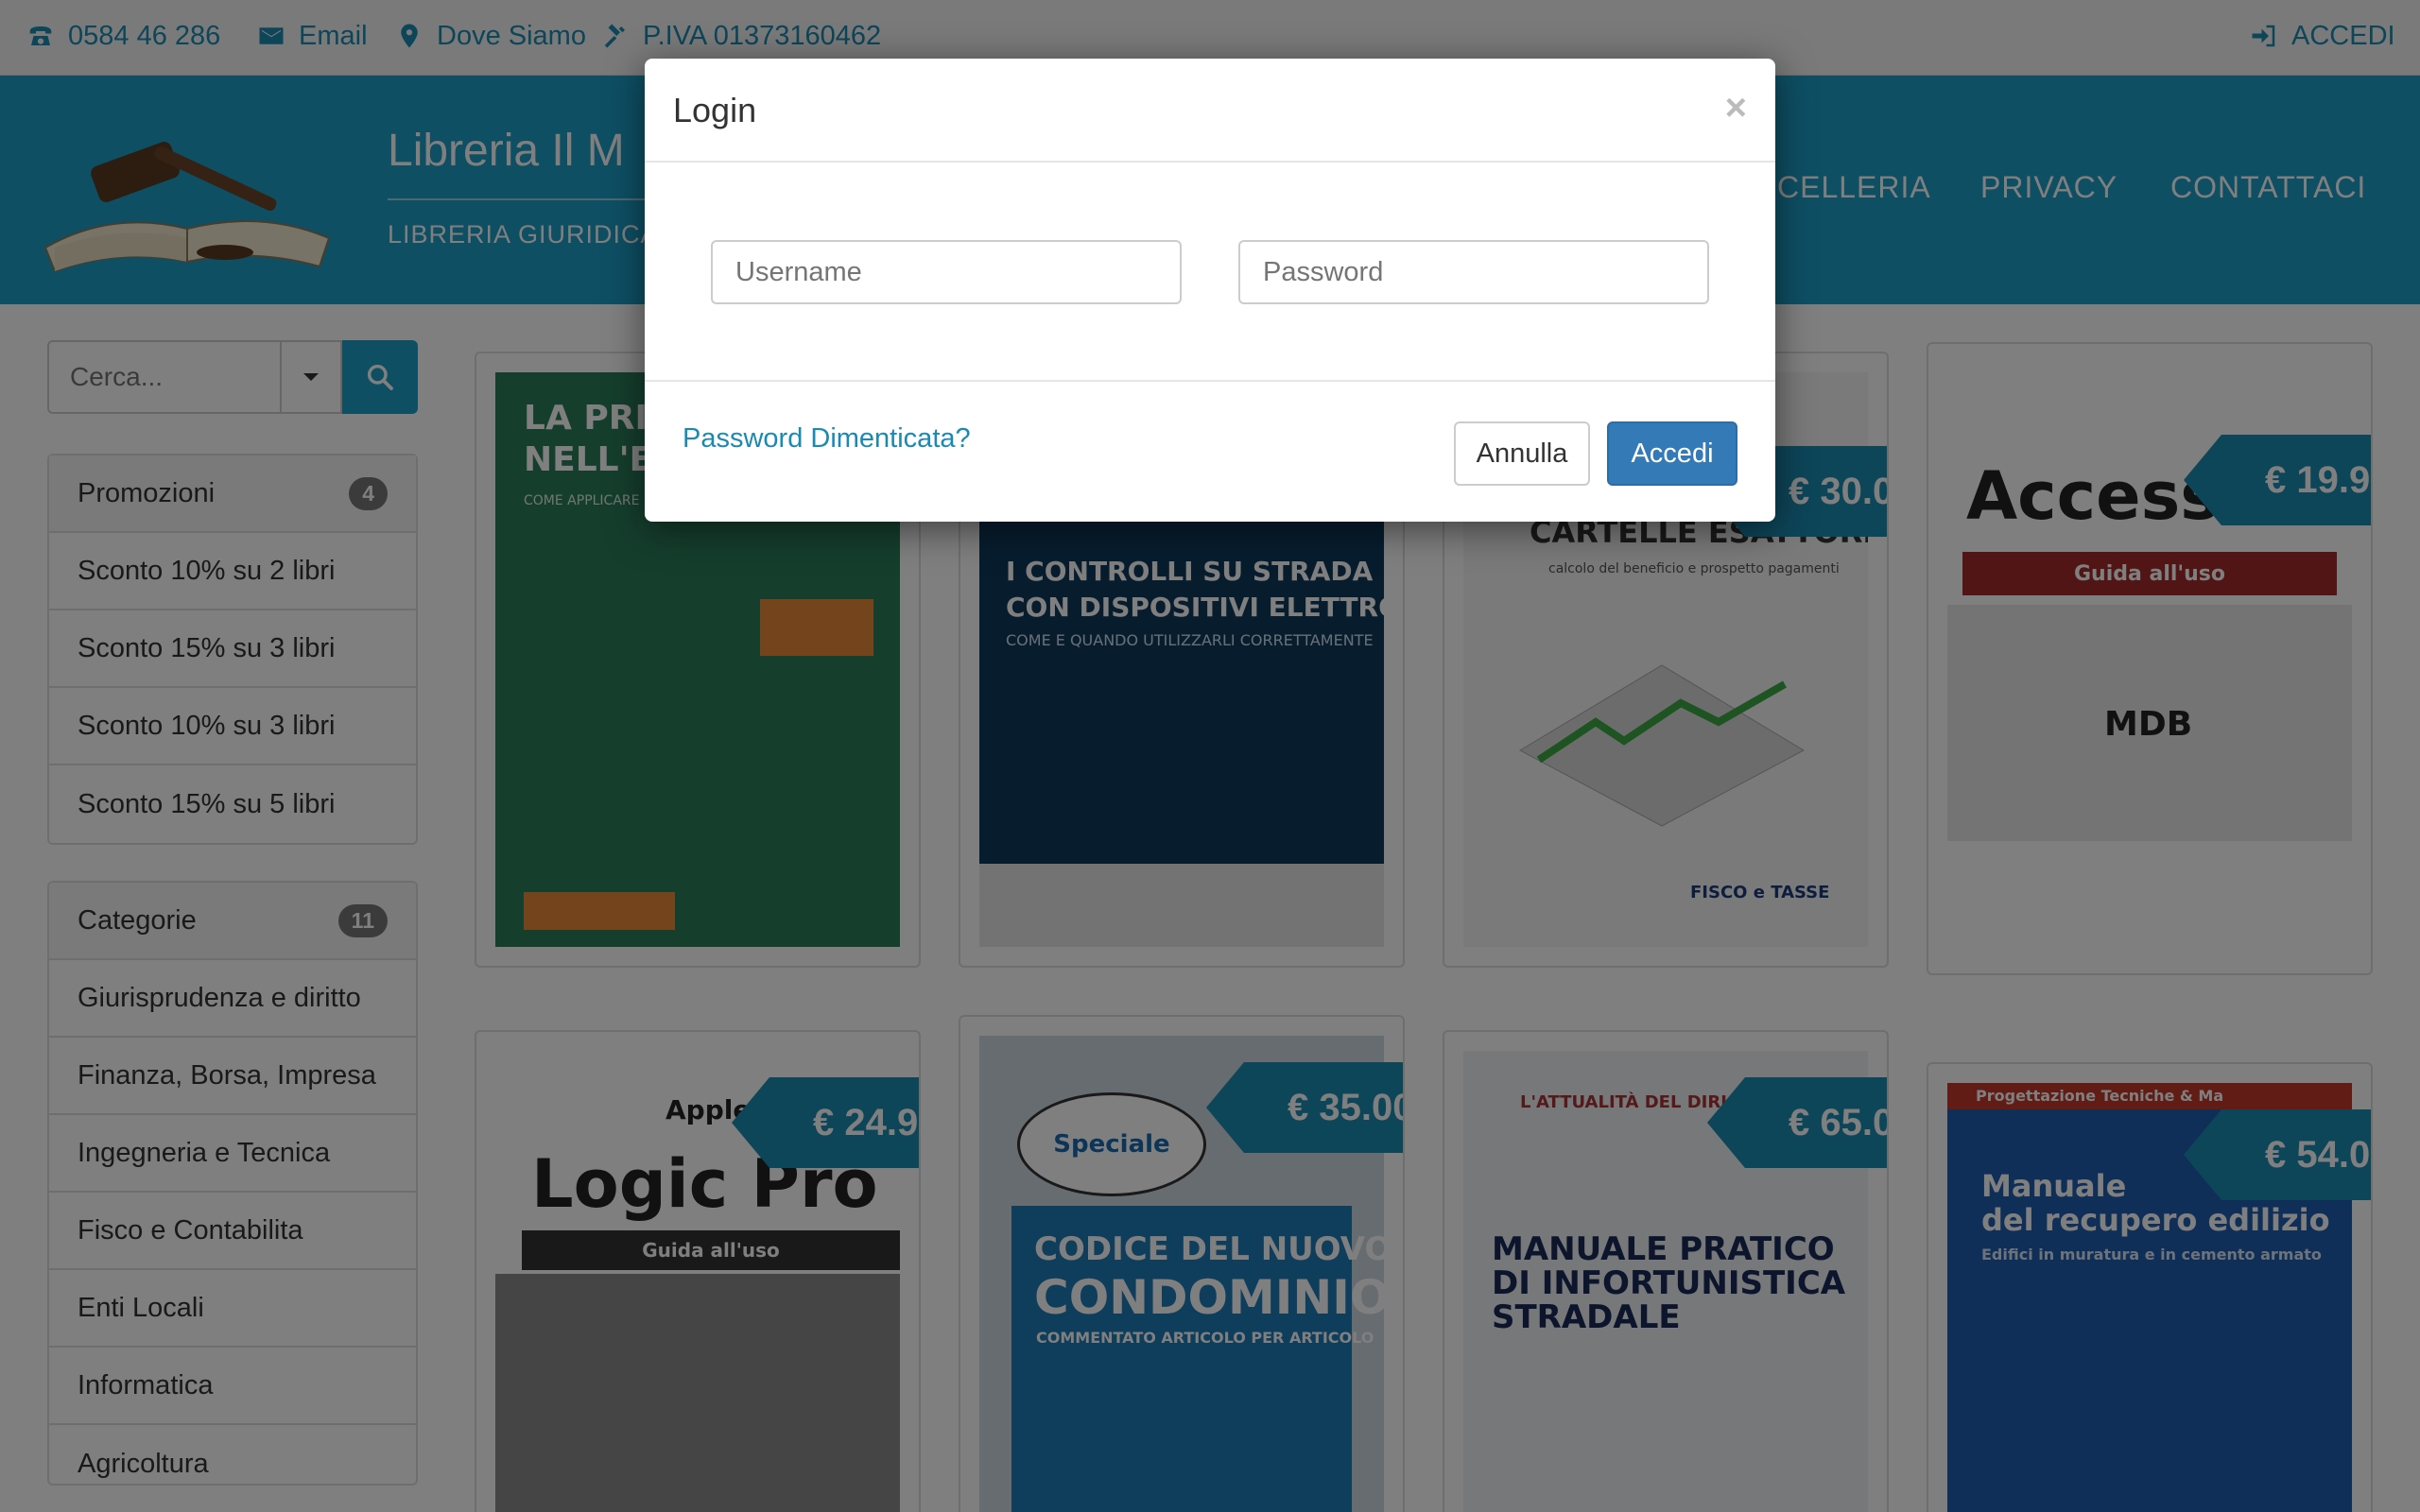 The image size is (2420, 1512). Describe the element at coordinates (715, 110) in the screenshot. I see `modal-title: Login` at that location.